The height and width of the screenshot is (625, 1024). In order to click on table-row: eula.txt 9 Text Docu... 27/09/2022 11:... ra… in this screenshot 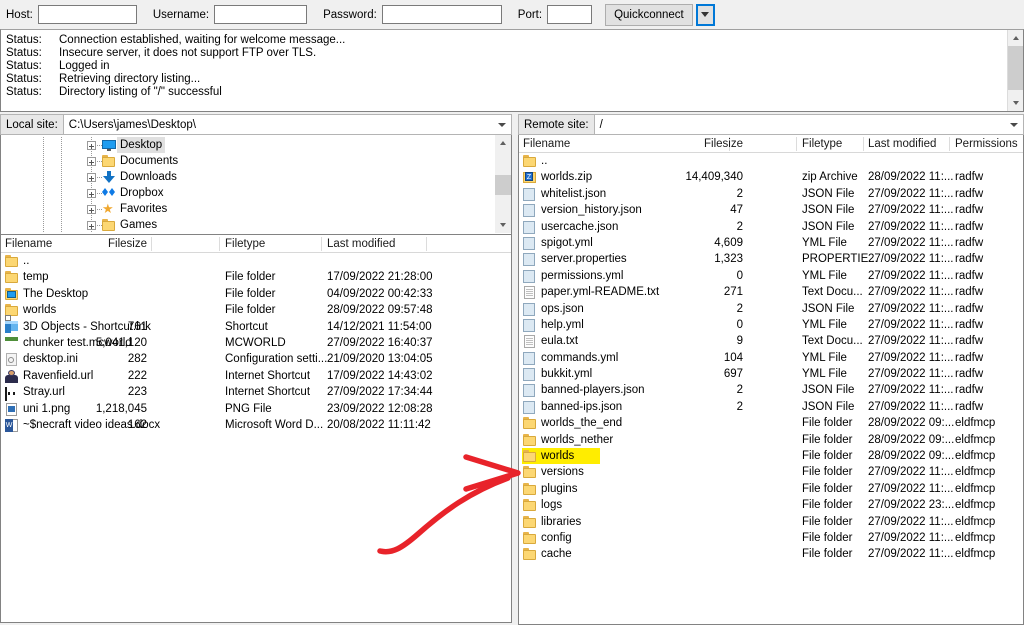, I will do `click(771, 341)`.